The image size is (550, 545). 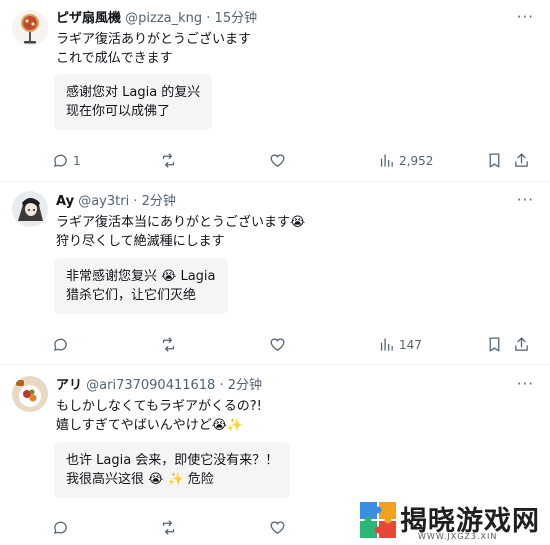 I want to click on translation-line: 非常感谢您复兴 😭 Lagia, so click(x=141, y=276).